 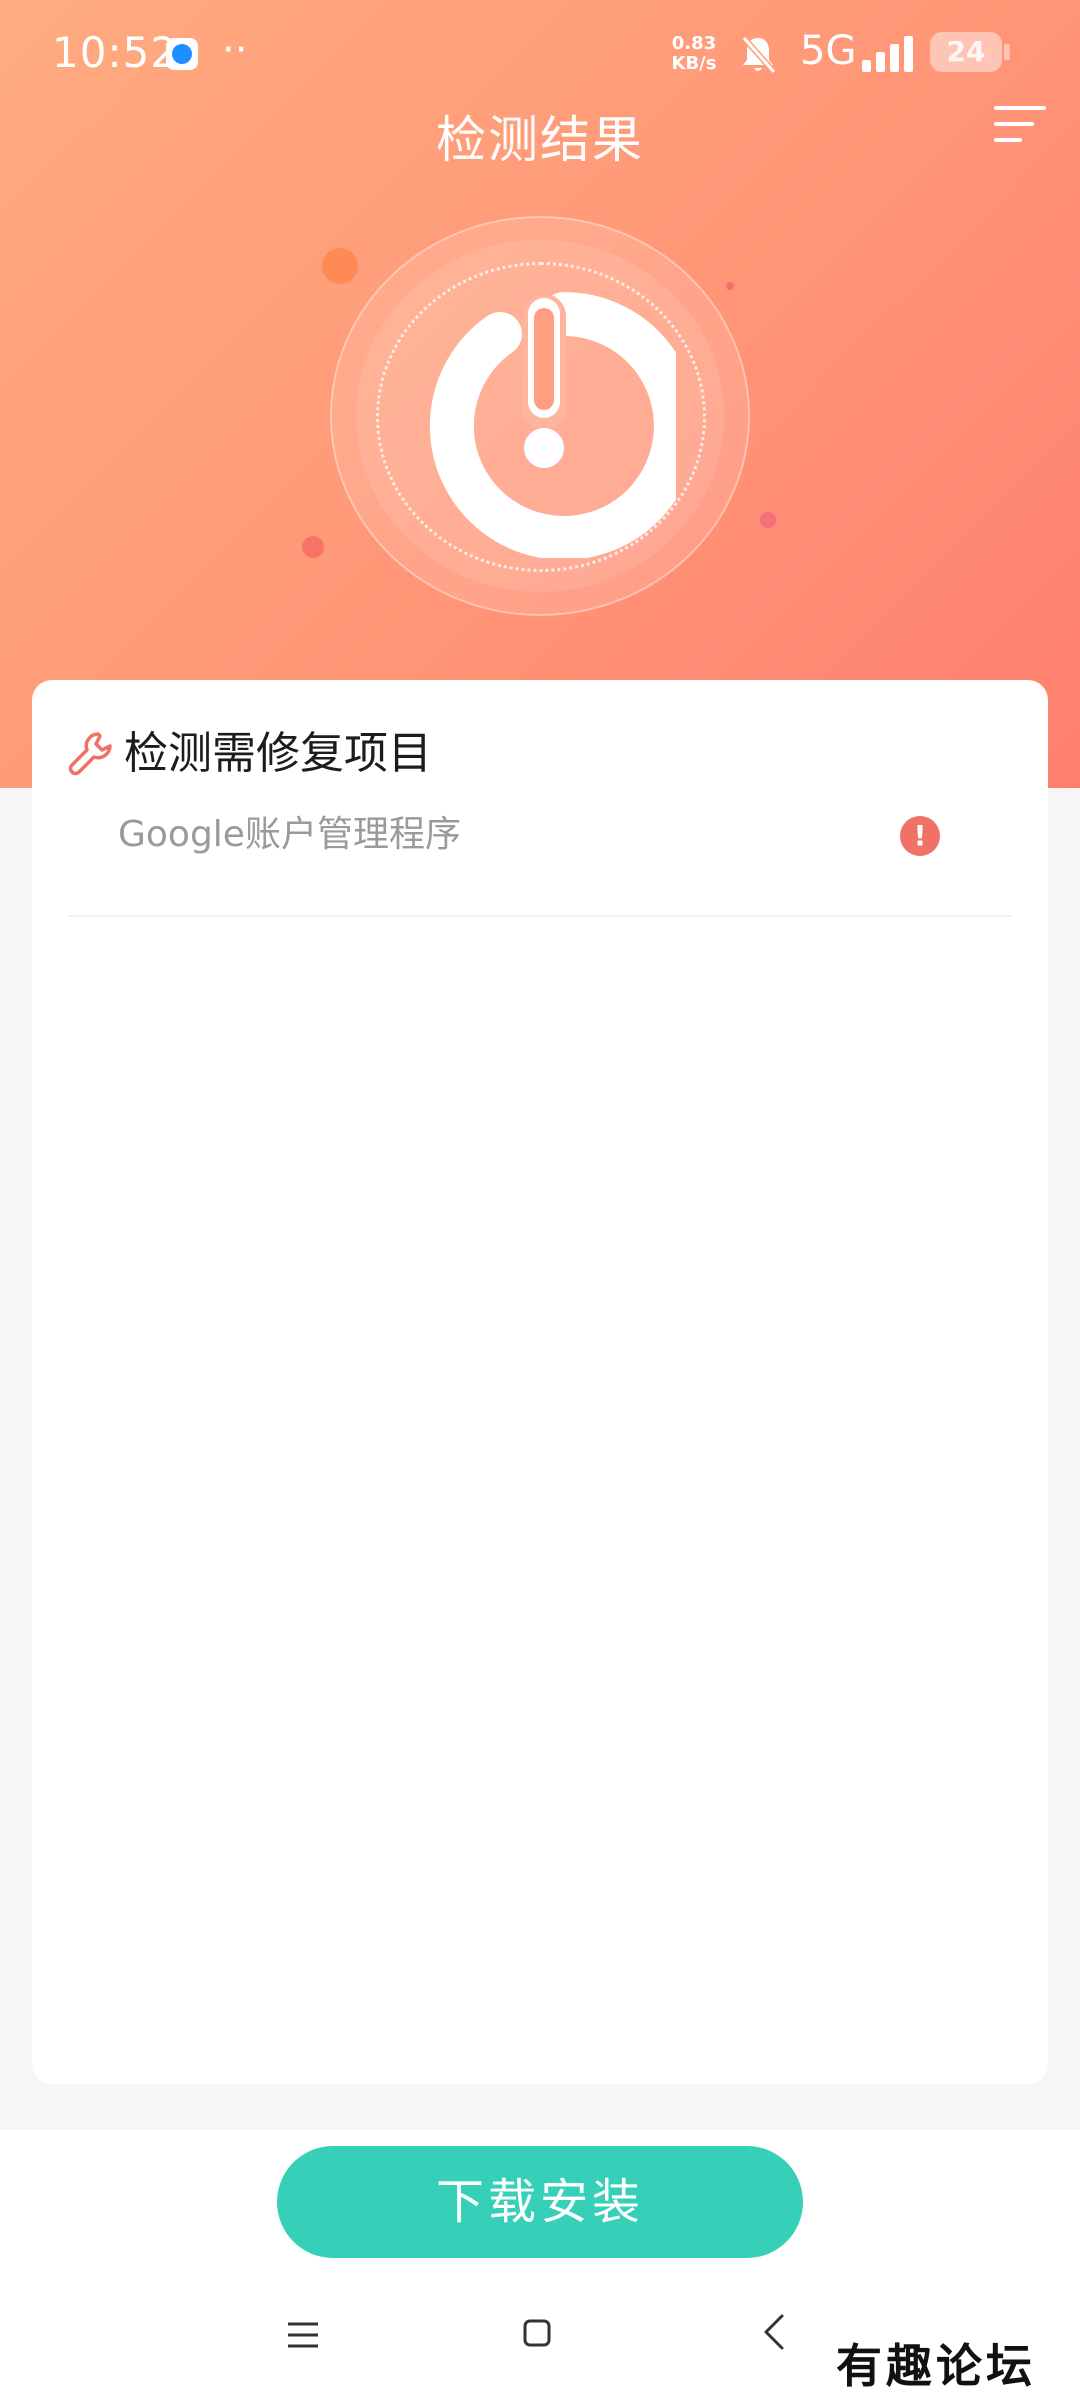 What do you see at coordinates (1020, 126) in the screenshot?
I see `menu-lines-icon` at bounding box center [1020, 126].